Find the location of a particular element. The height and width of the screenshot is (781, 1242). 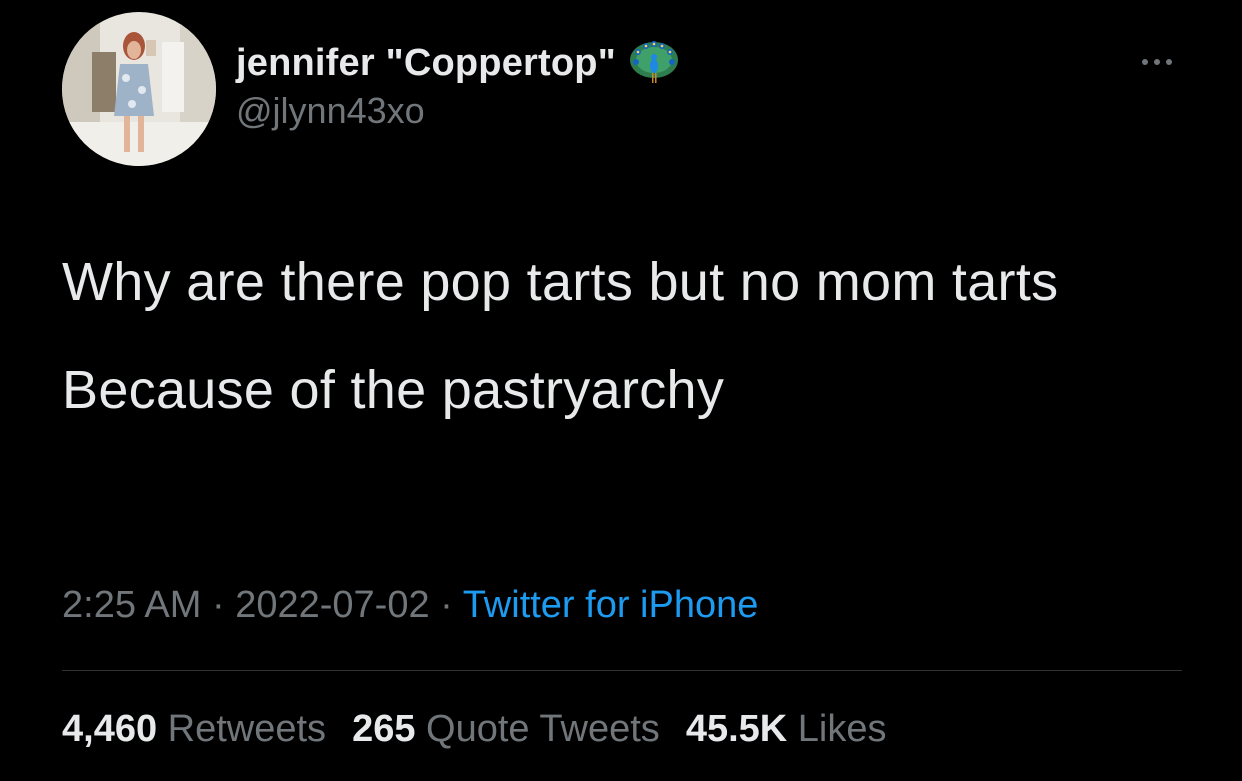

more-options-button is located at coordinates (1157, 62).